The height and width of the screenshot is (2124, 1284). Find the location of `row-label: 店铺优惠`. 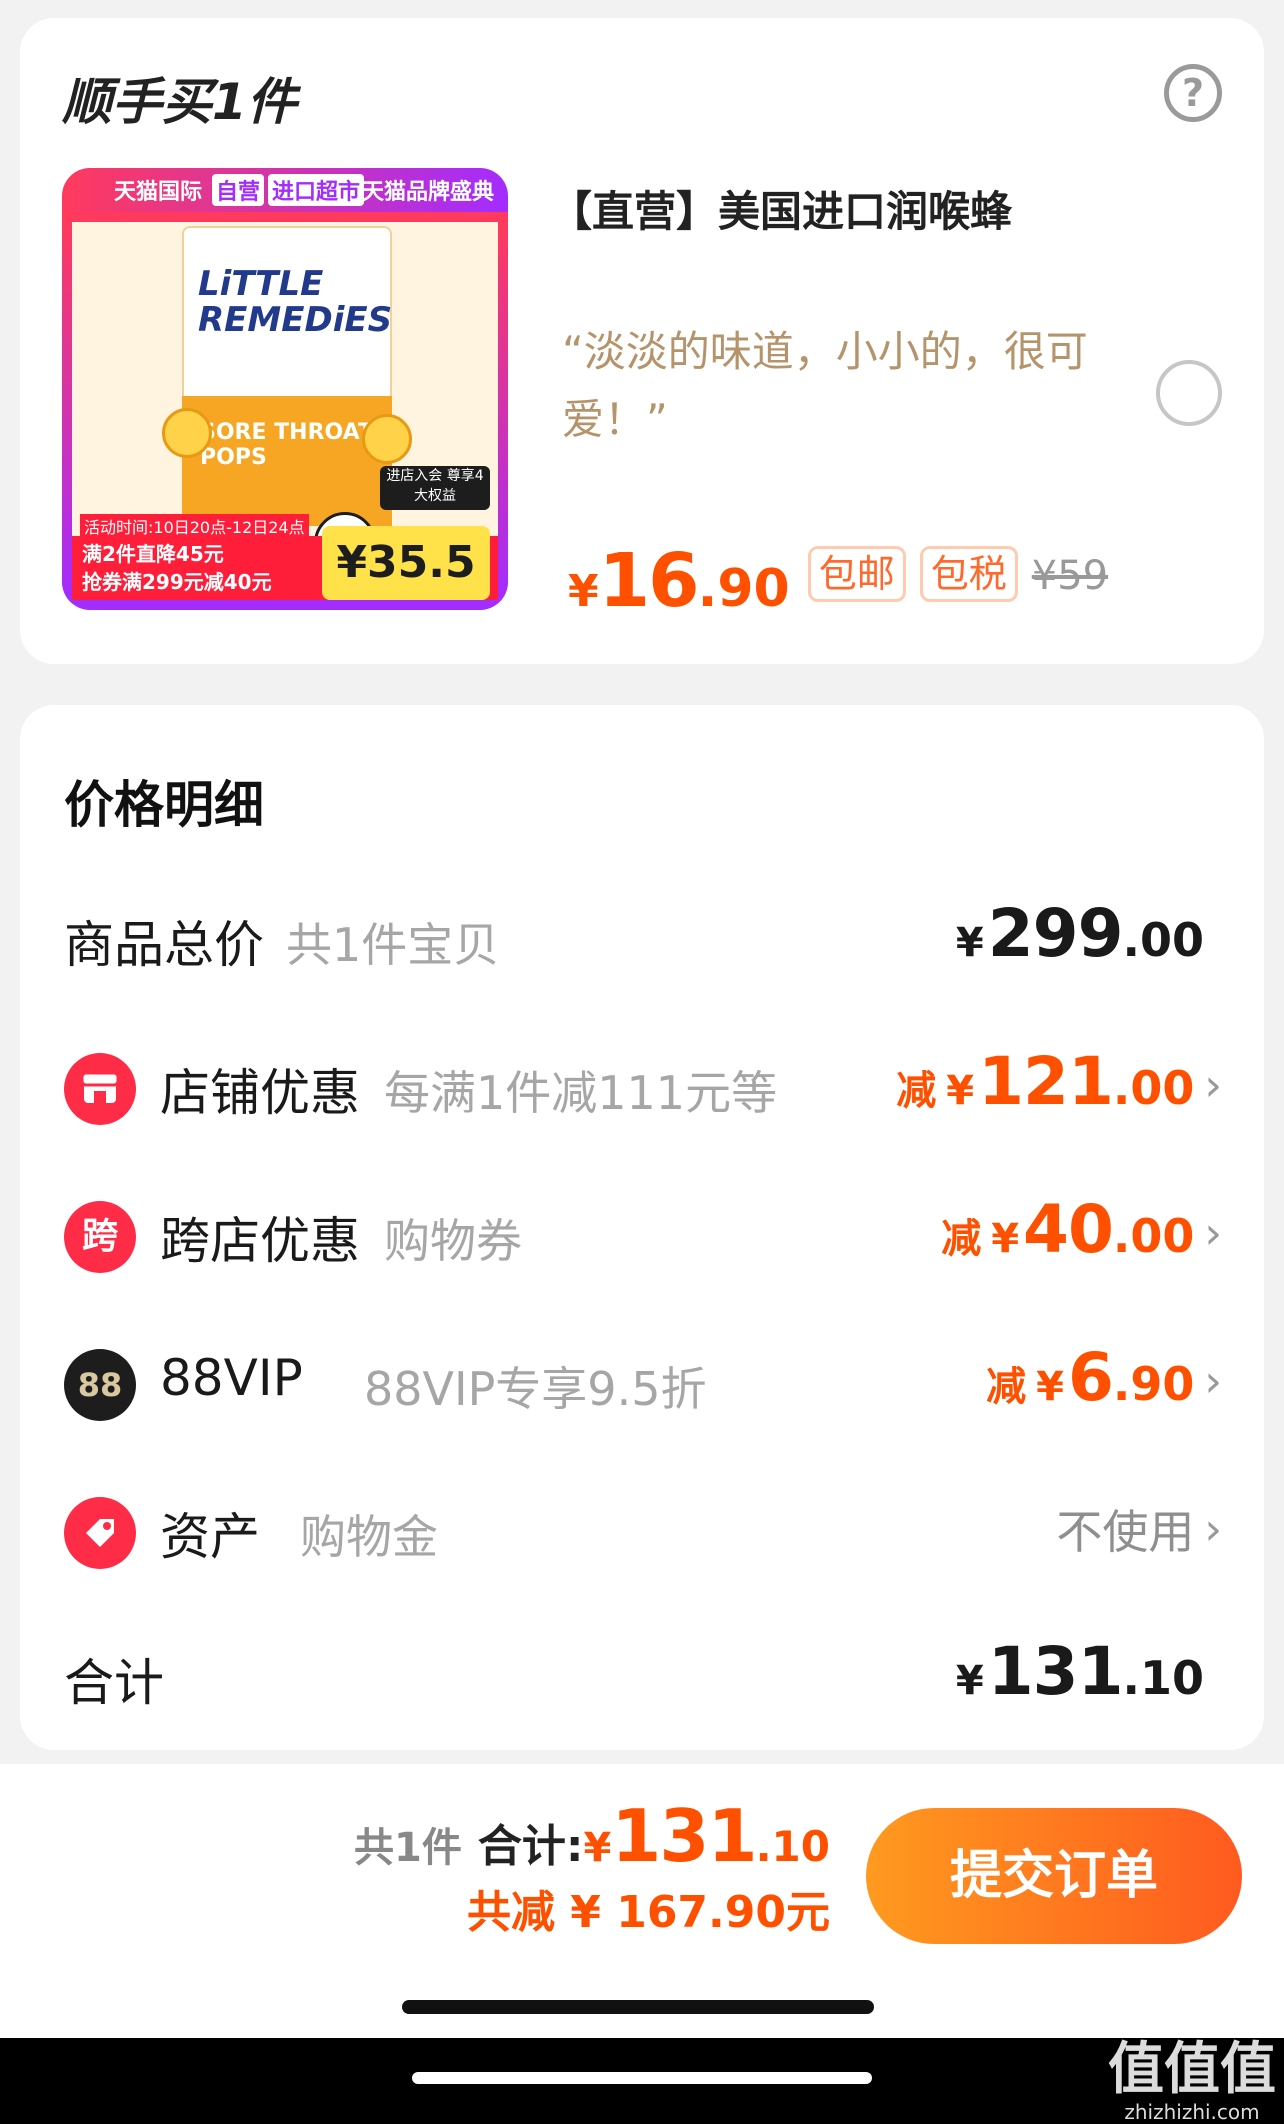

row-label: 店铺优惠 is located at coordinates (260, 1093).